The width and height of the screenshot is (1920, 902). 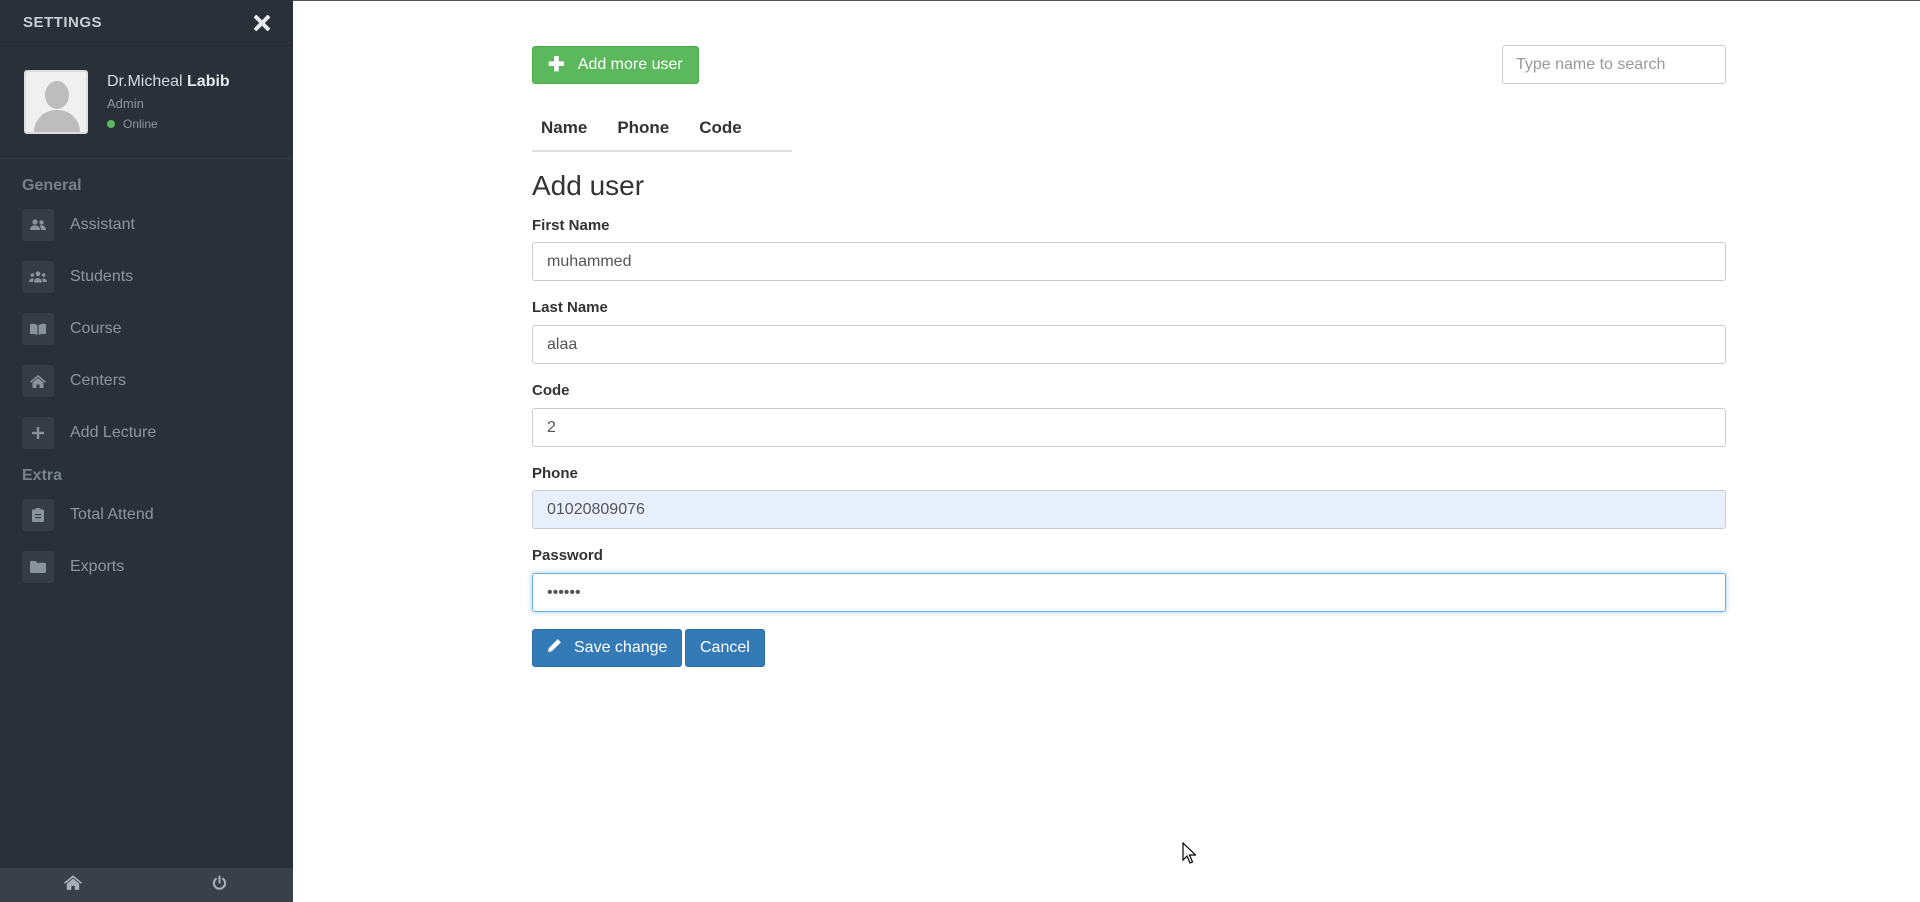 What do you see at coordinates (1129, 592) in the screenshot?
I see `password-field` at bounding box center [1129, 592].